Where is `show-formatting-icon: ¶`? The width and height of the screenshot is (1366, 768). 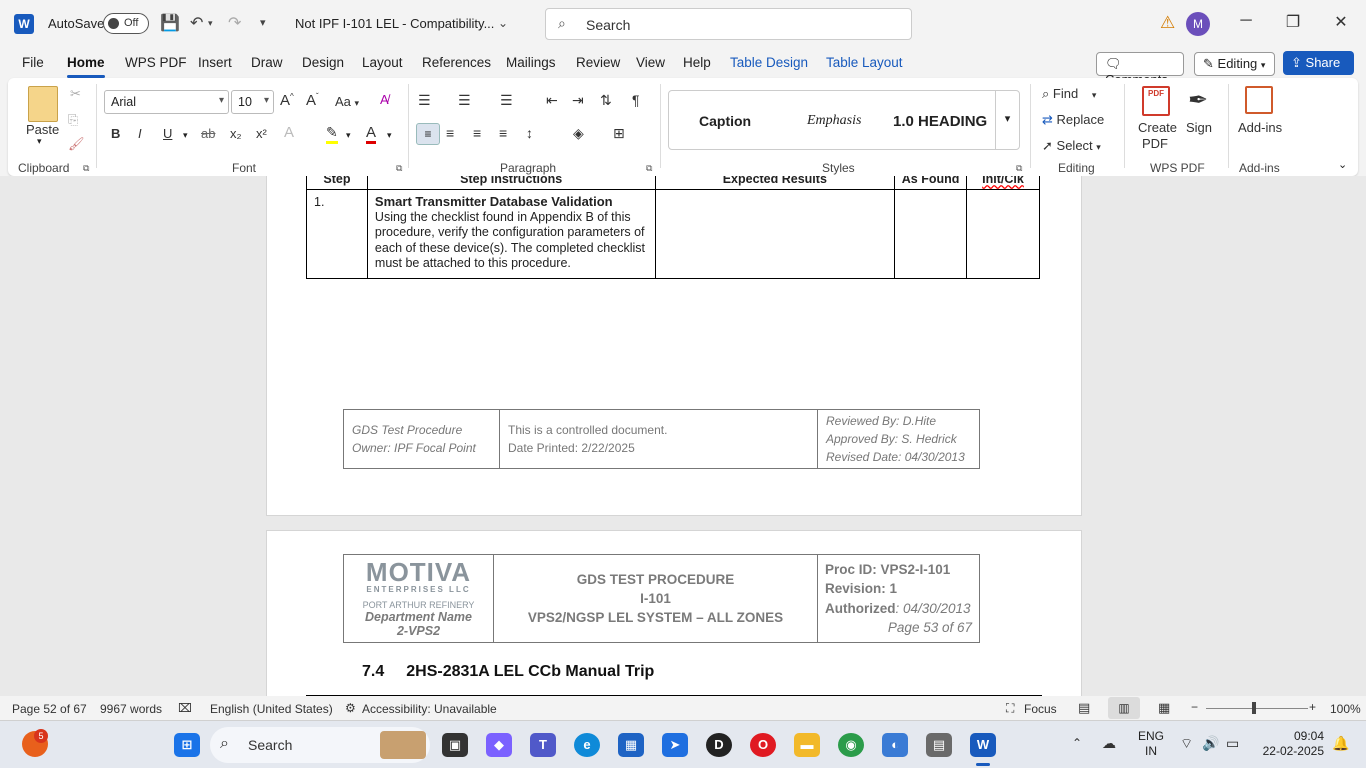
show-formatting-icon: ¶ is located at coordinates (636, 100).